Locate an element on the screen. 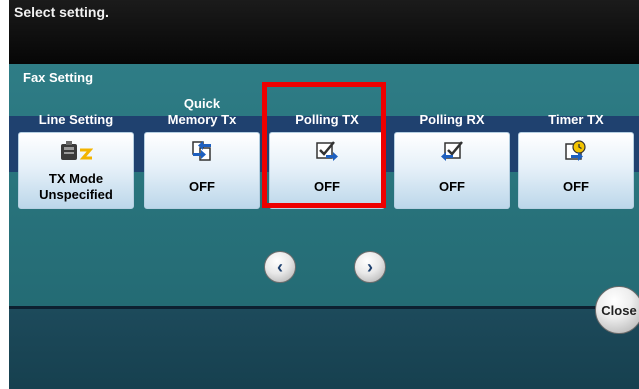 This screenshot has width=639, height=389. line-setting-button: TX Mode Unspecified is located at coordinates (76, 170).